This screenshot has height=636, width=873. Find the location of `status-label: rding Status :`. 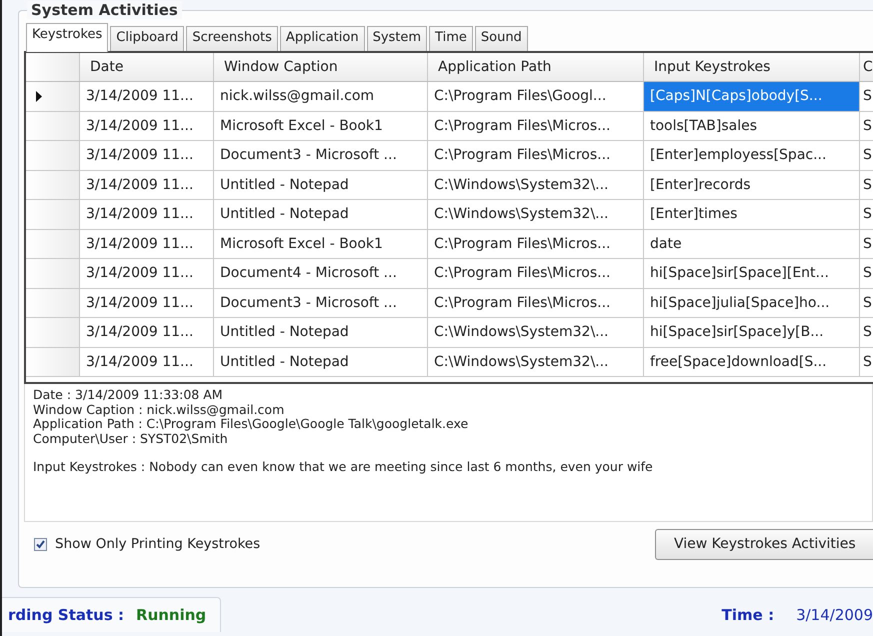

status-label: rding Status : is located at coordinates (66, 615).